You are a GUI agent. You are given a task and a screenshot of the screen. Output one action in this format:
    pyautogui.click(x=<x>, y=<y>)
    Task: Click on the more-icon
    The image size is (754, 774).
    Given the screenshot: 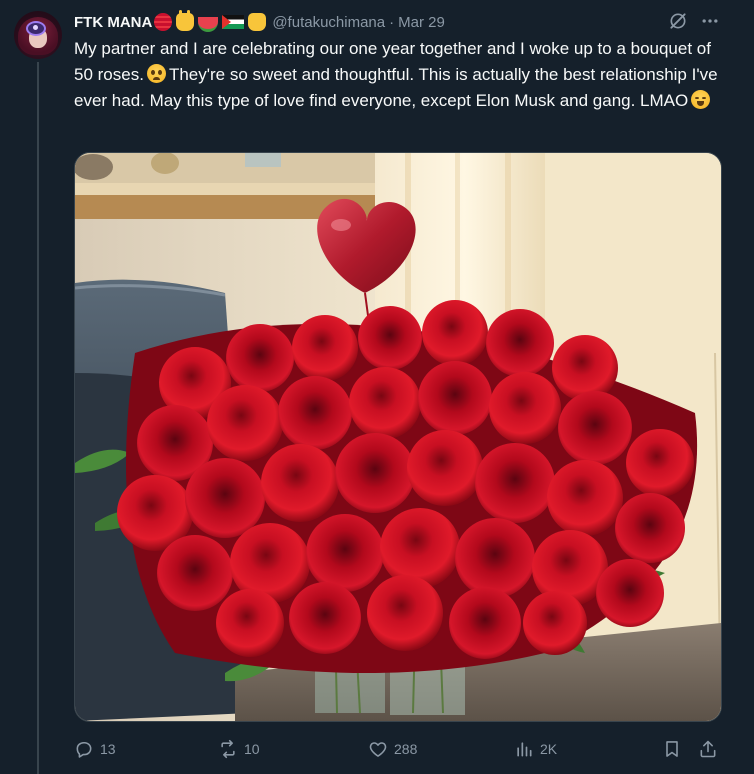 What is the action you would take?
    pyautogui.click(x=710, y=21)
    